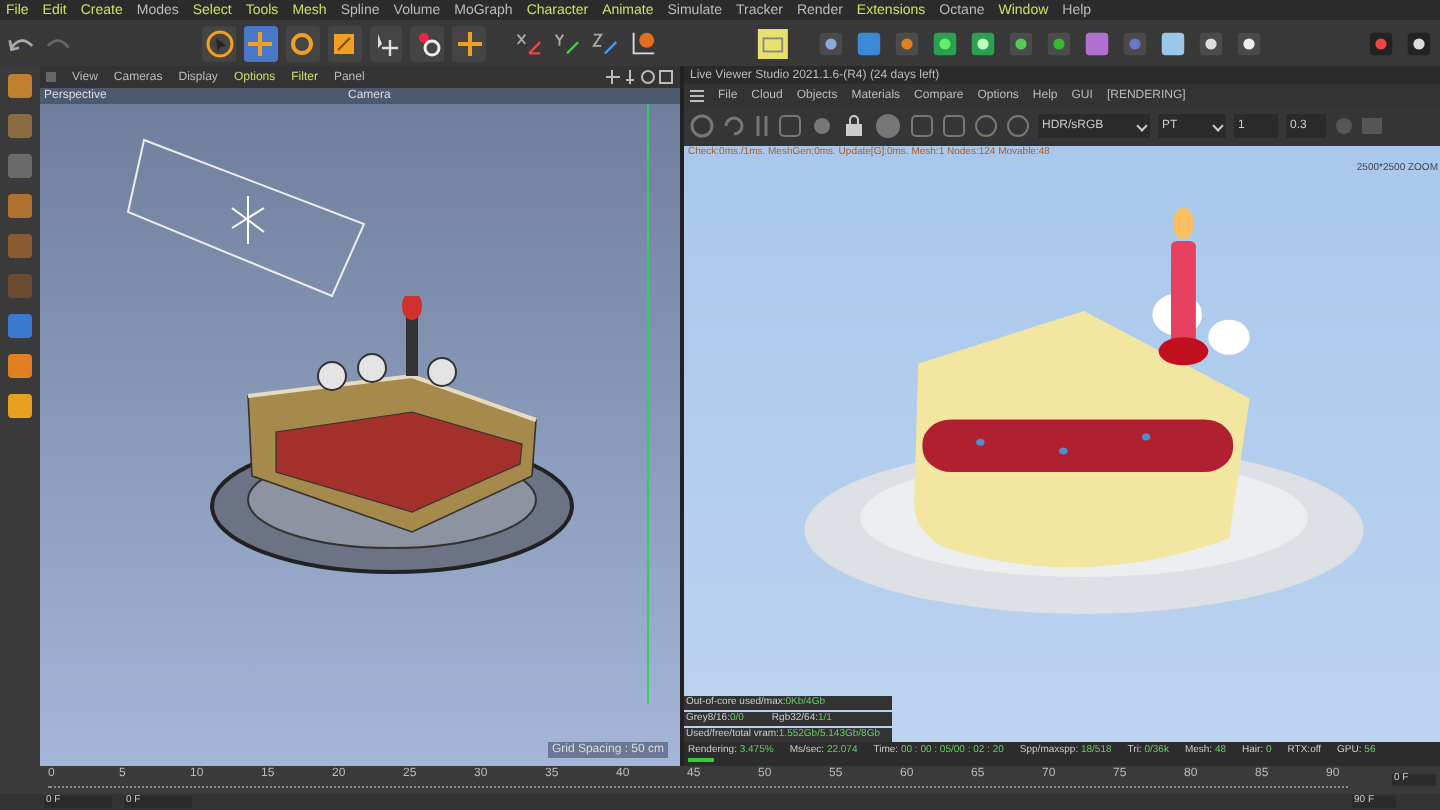  Describe the element at coordinates (648, 404) in the screenshot. I see `y-axis-line-icon` at that location.